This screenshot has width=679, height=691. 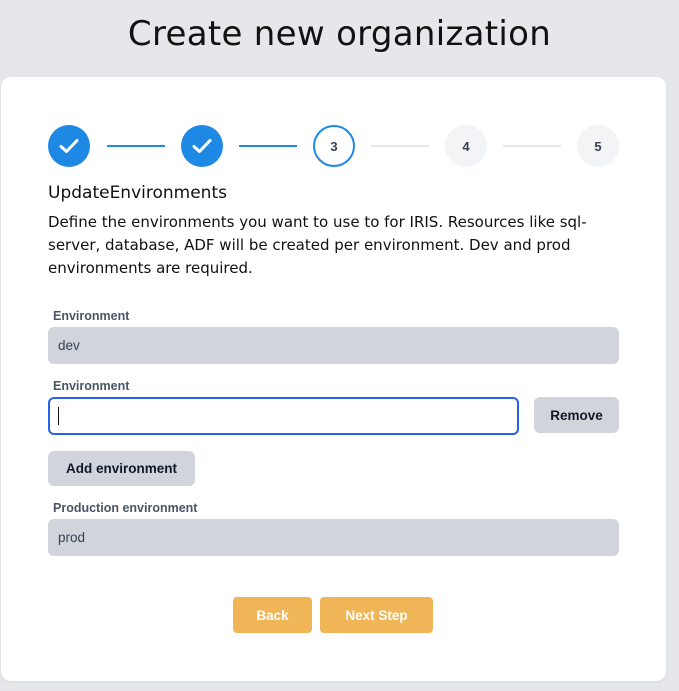 What do you see at coordinates (598, 146) in the screenshot?
I see `step-5: 5` at bounding box center [598, 146].